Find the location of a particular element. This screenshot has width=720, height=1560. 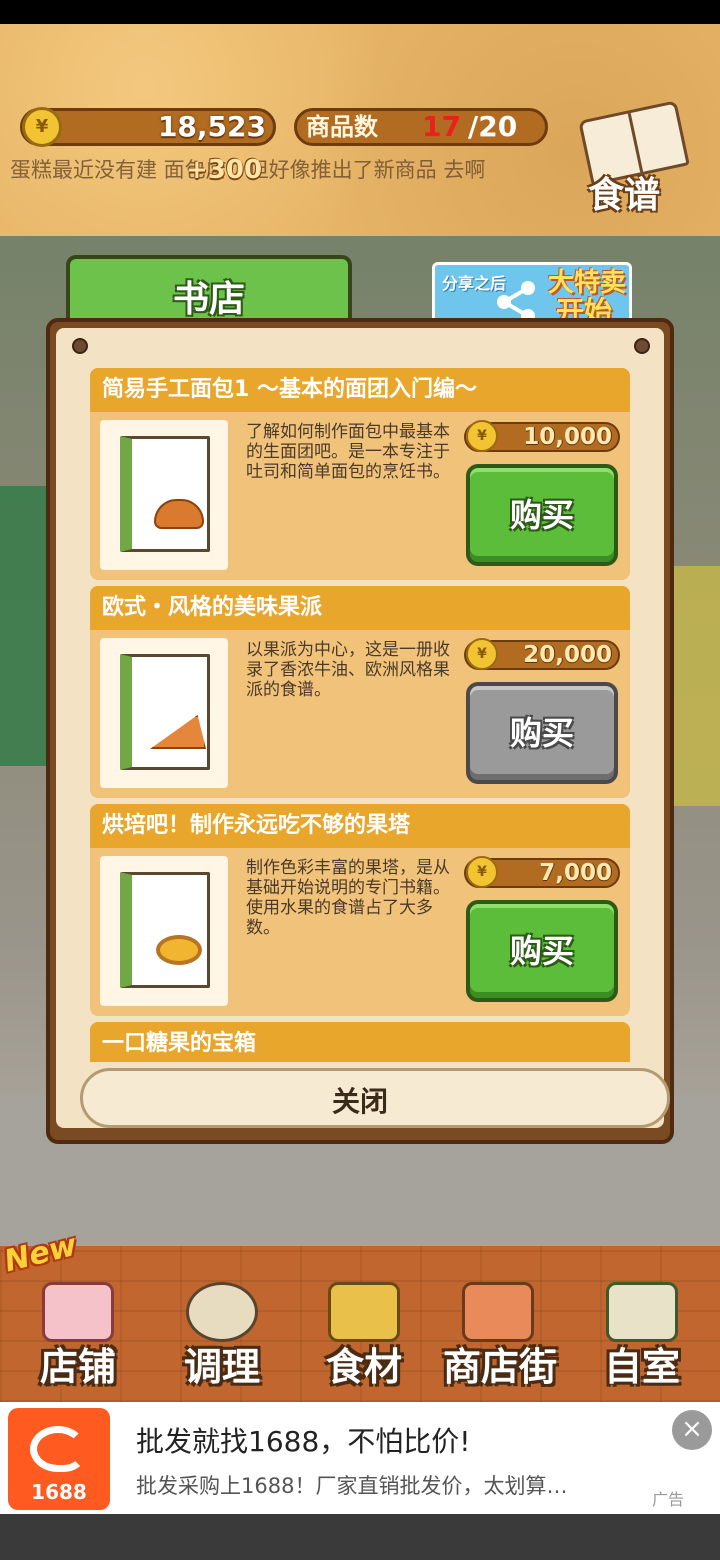

nav-item-my-room: 自室 is located at coordinates (642, 1330).